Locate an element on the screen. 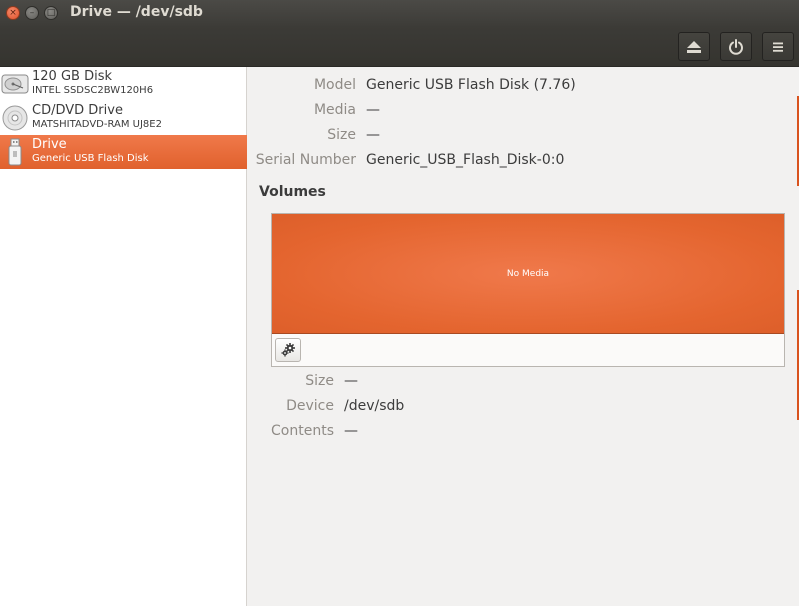 The image size is (799, 606). drive-name: Drive is located at coordinates (49, 144).